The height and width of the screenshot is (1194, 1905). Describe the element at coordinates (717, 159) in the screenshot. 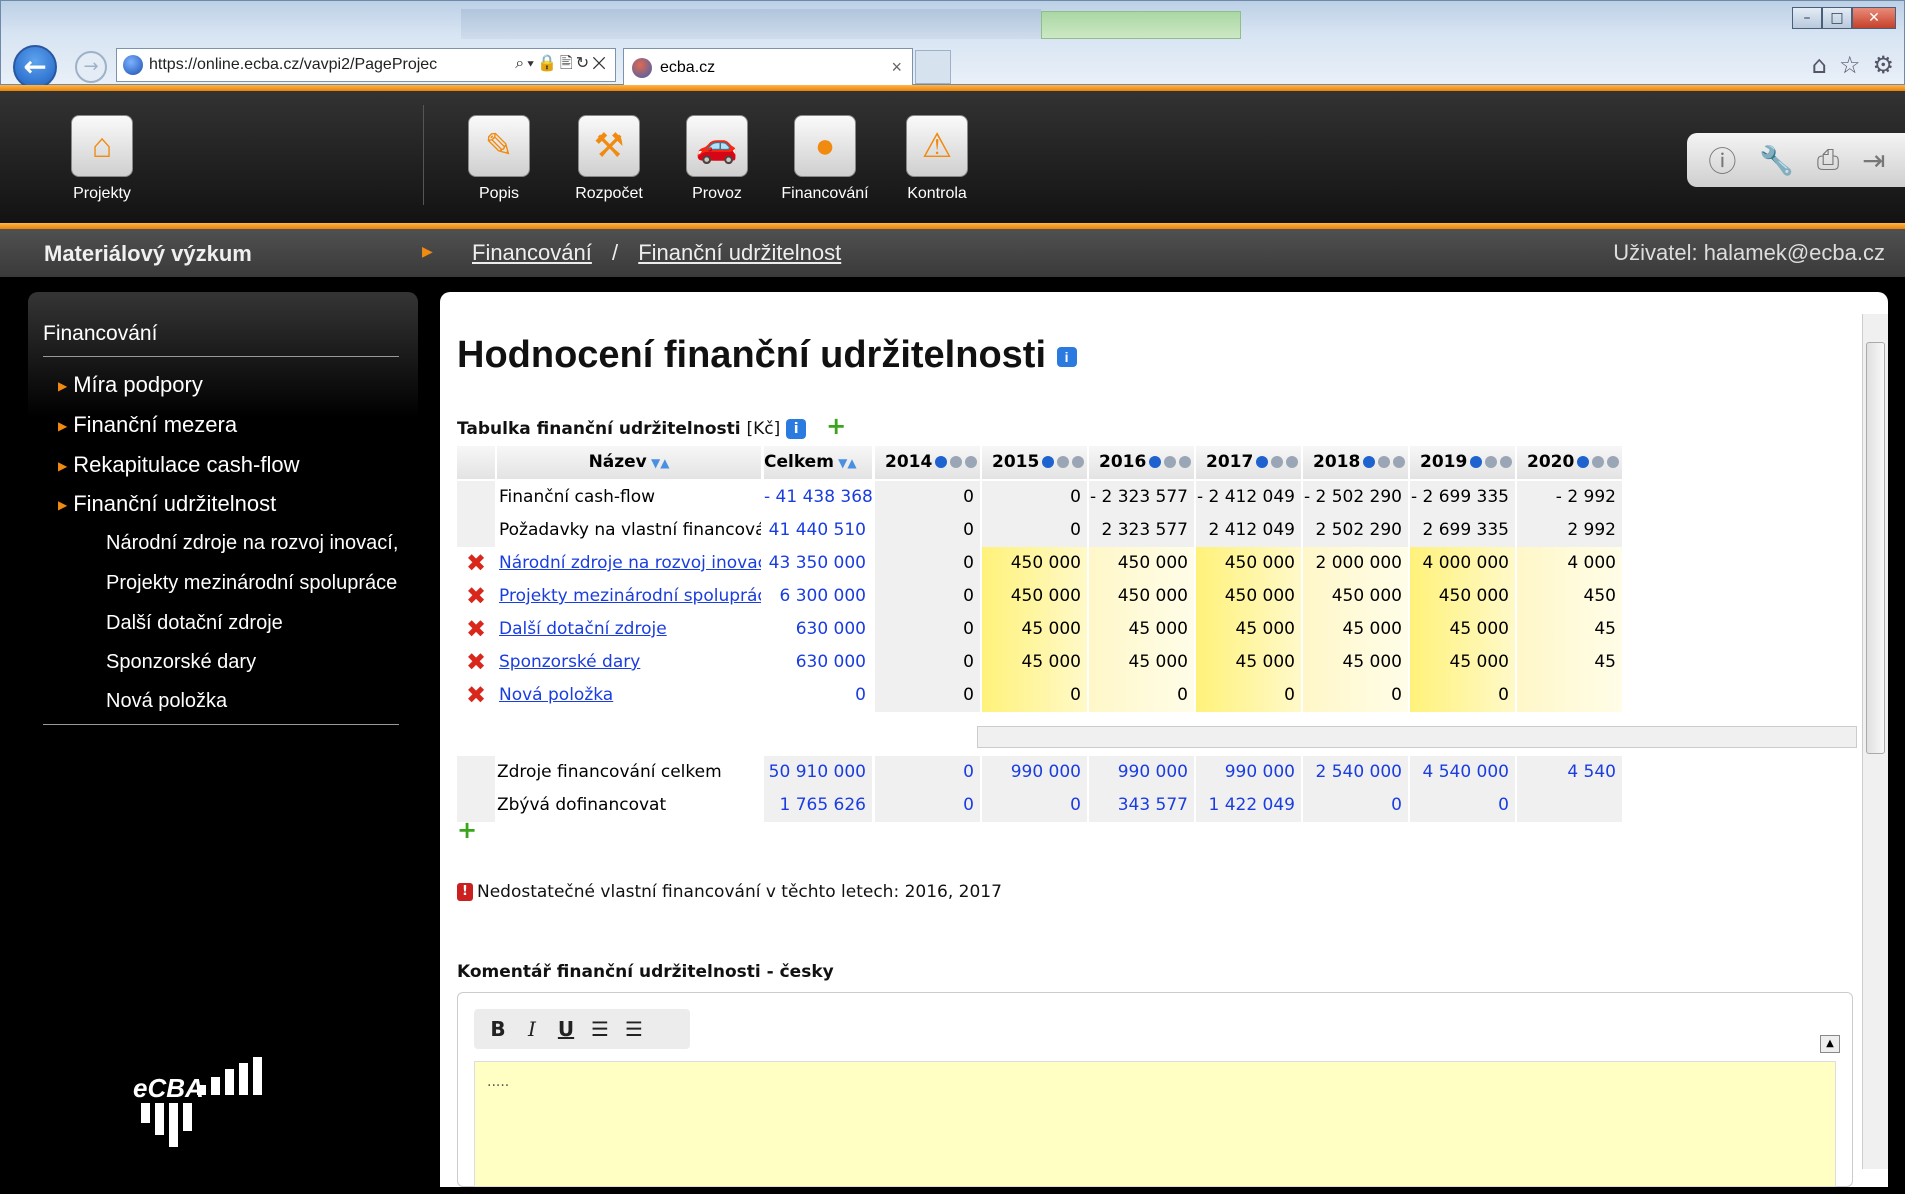

I see `nav-provoz: 🚗 Provoz` at that location.